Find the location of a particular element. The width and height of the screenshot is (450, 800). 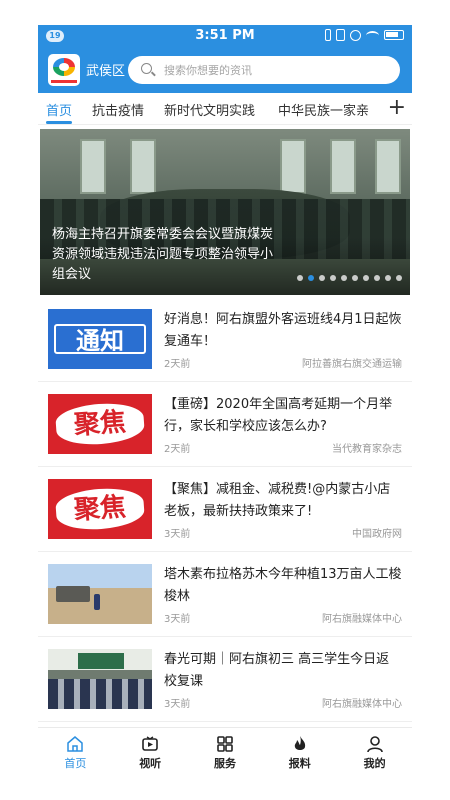

nav-video: 视听 is located at coordinates (150, 751).